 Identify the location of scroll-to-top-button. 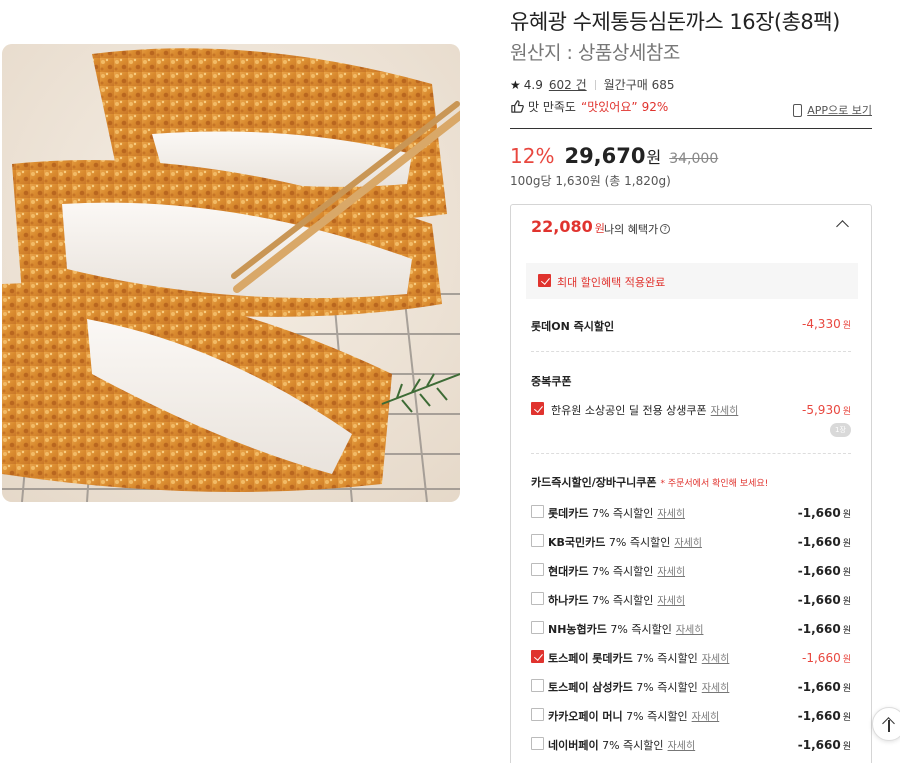
(886, 724).